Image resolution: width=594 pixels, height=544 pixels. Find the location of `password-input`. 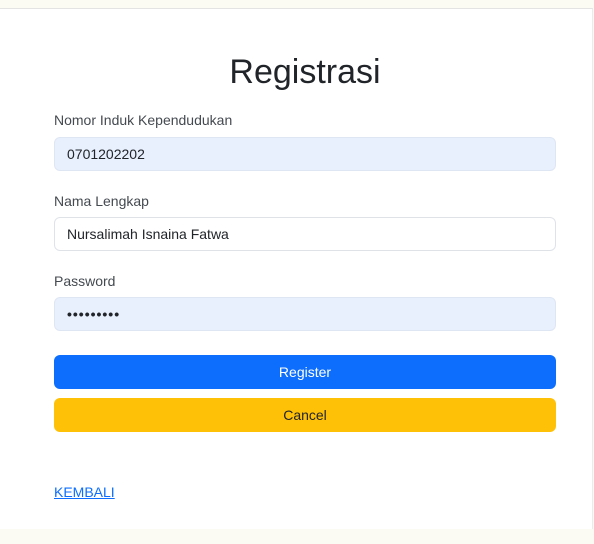

password-input is located at coordinates (305, 314).